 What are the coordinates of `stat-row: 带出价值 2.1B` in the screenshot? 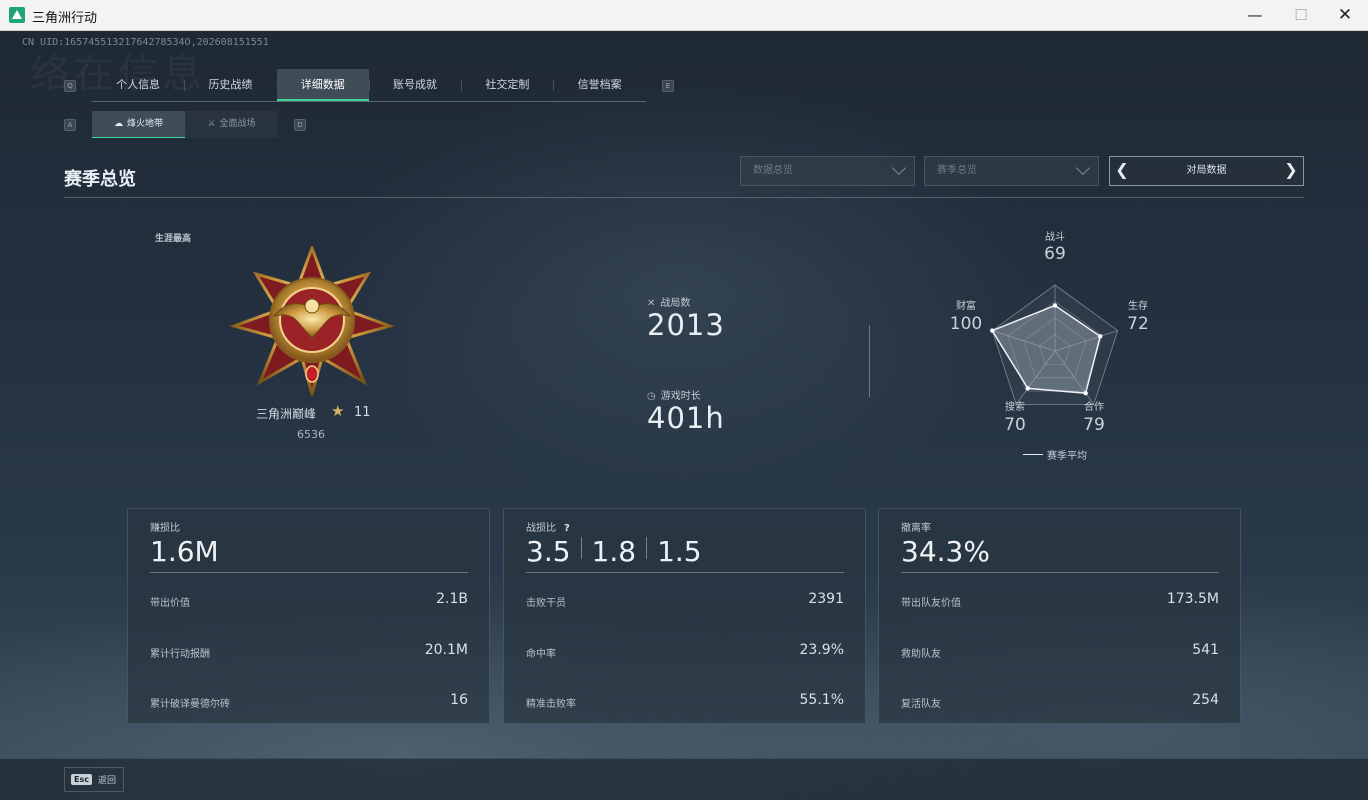 It's located at (309, 601).